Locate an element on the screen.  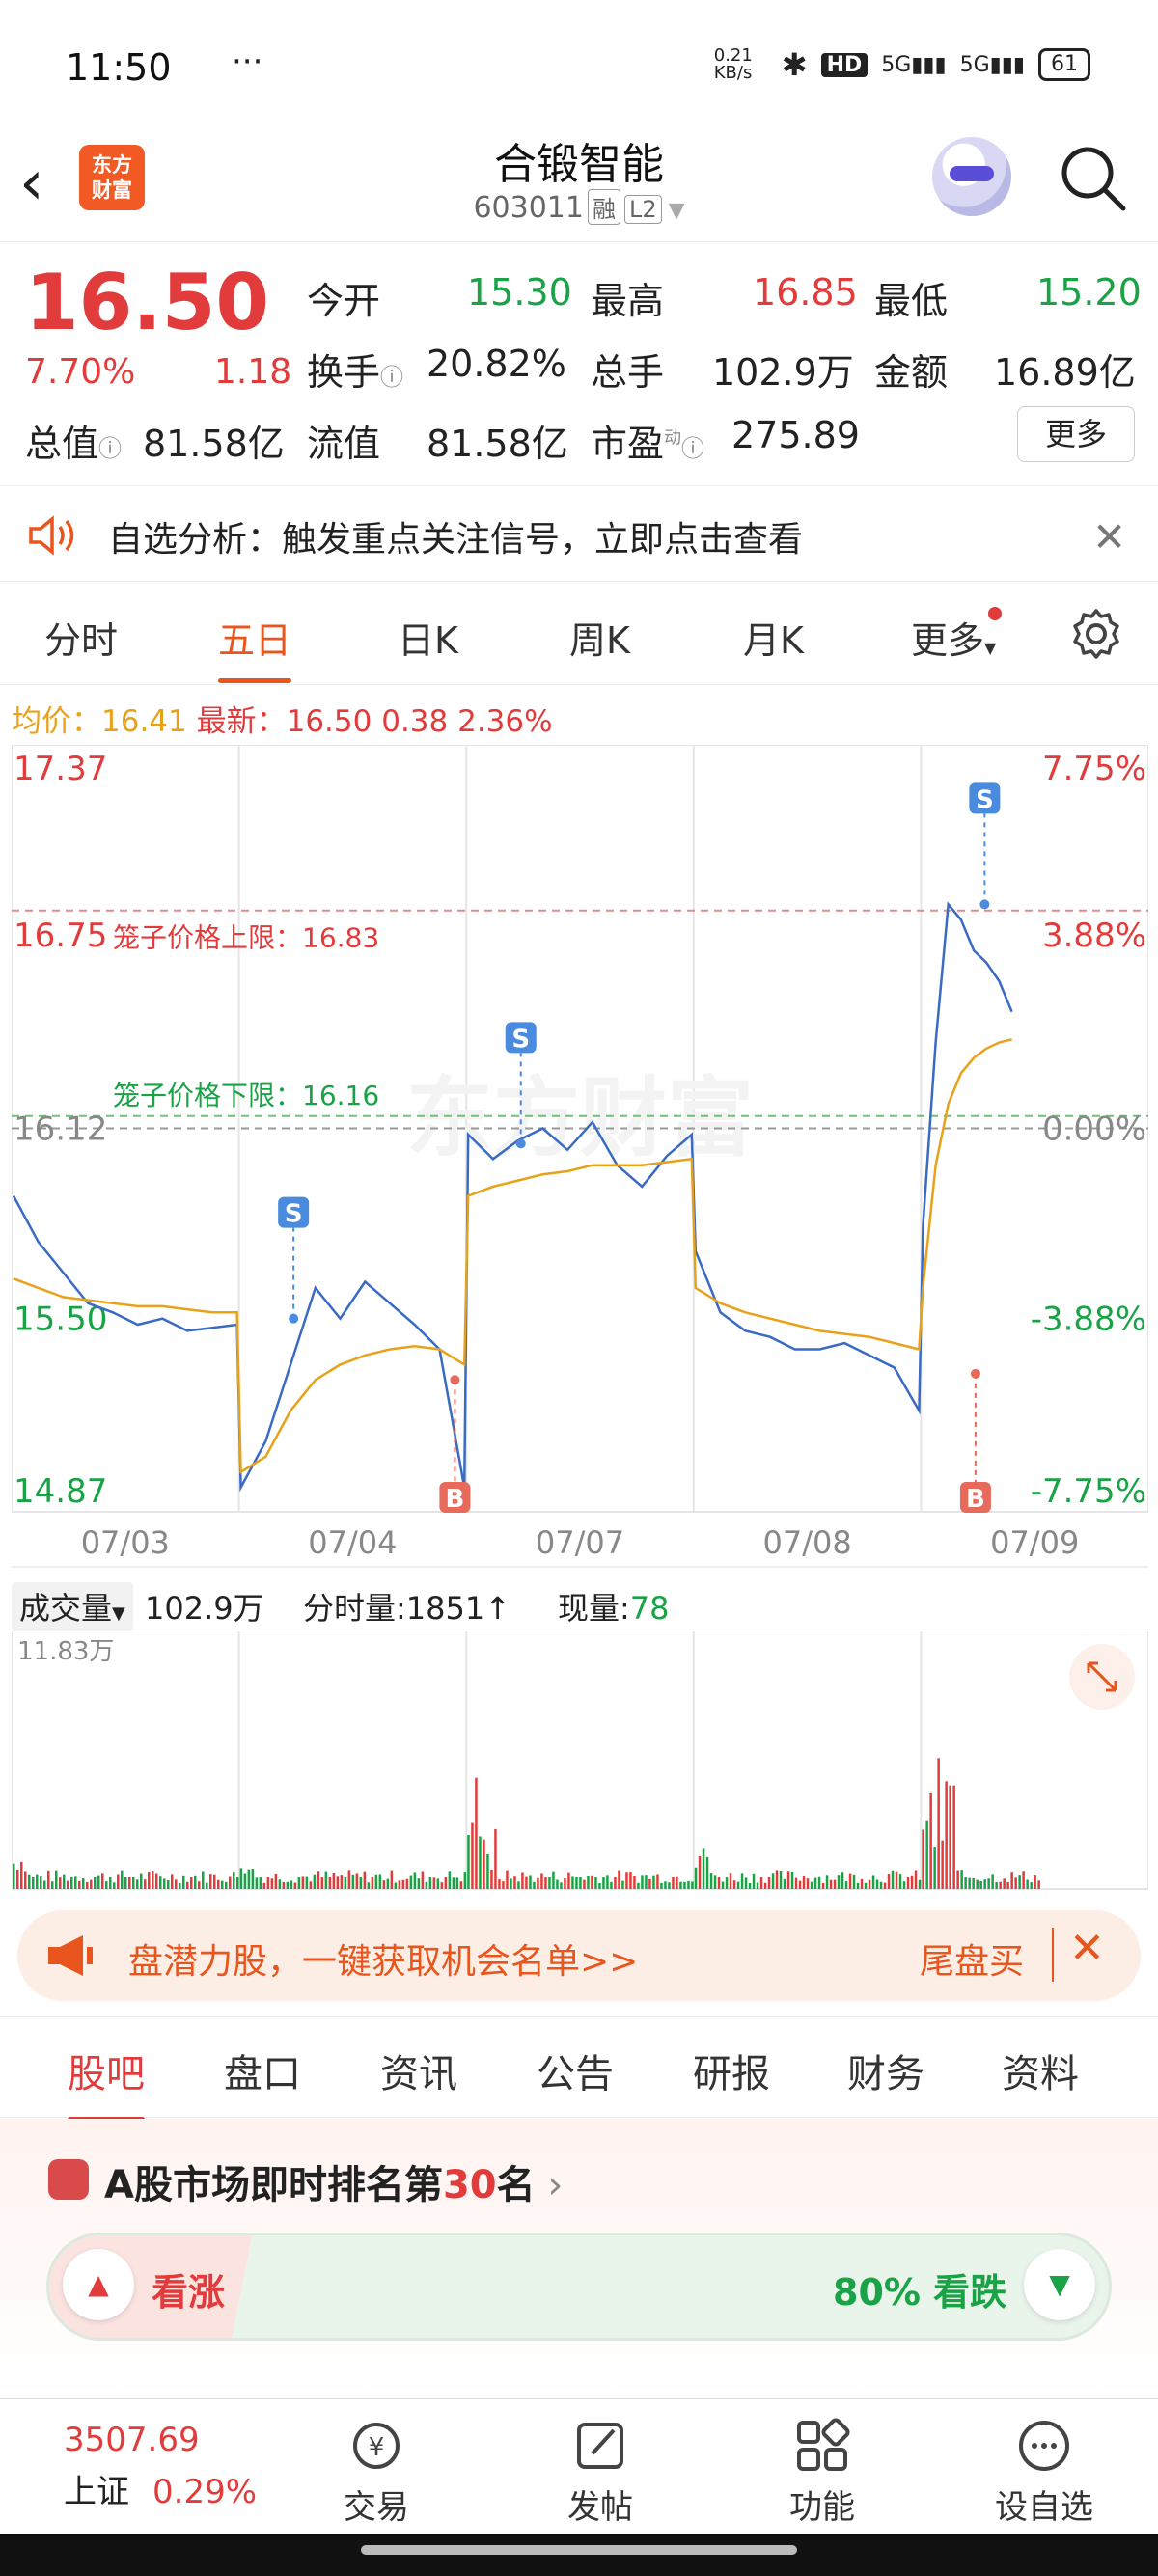
current-price: 16.50 is located at coordinates (147, 302).